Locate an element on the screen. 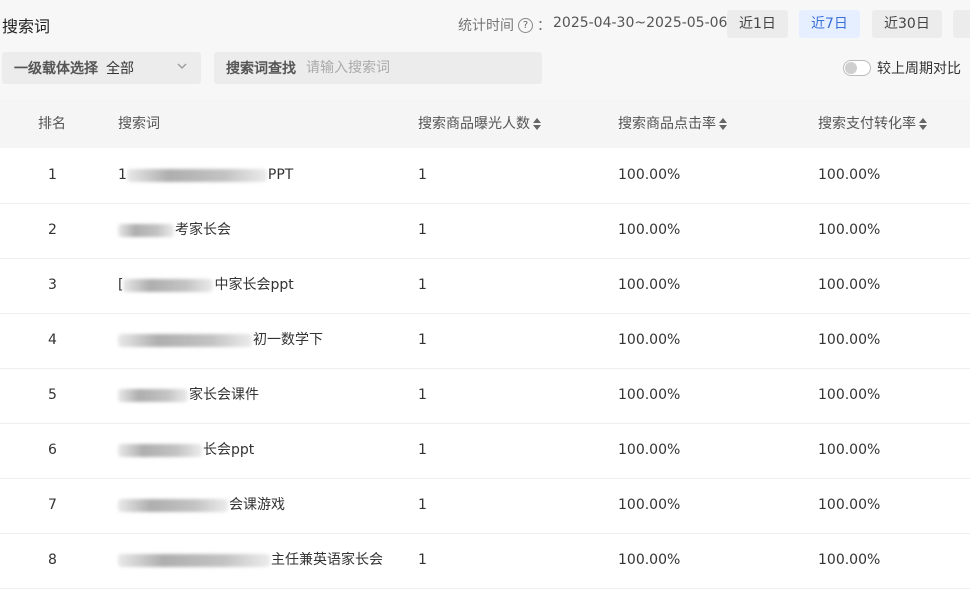  table-row: 7 会课游戏 1 100.00% 100.00% is located at coordinates (485, 506).